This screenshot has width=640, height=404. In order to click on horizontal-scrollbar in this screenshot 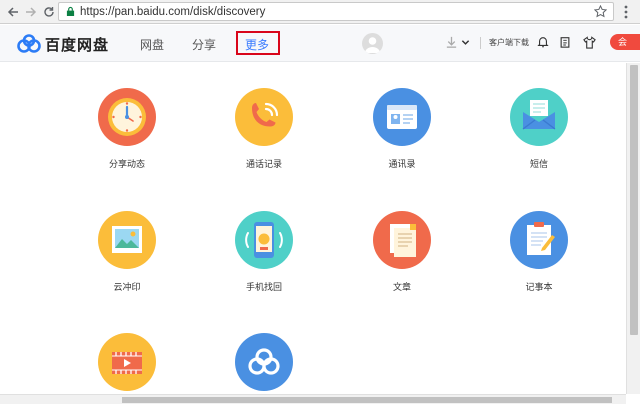, I will do `click(313, 399)`.